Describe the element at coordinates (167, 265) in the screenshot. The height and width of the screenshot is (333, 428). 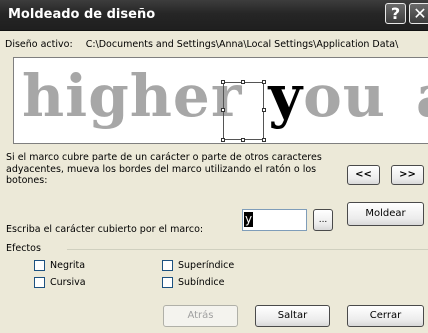
I see `superscript-checkbox` at that location.